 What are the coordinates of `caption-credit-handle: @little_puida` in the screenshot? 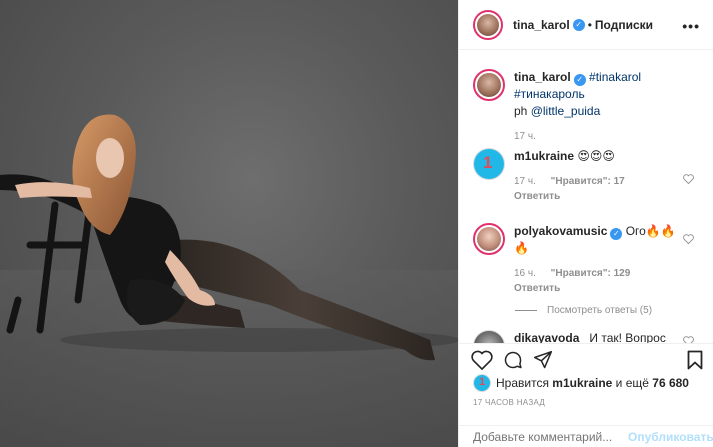 It's located at (566, 111).